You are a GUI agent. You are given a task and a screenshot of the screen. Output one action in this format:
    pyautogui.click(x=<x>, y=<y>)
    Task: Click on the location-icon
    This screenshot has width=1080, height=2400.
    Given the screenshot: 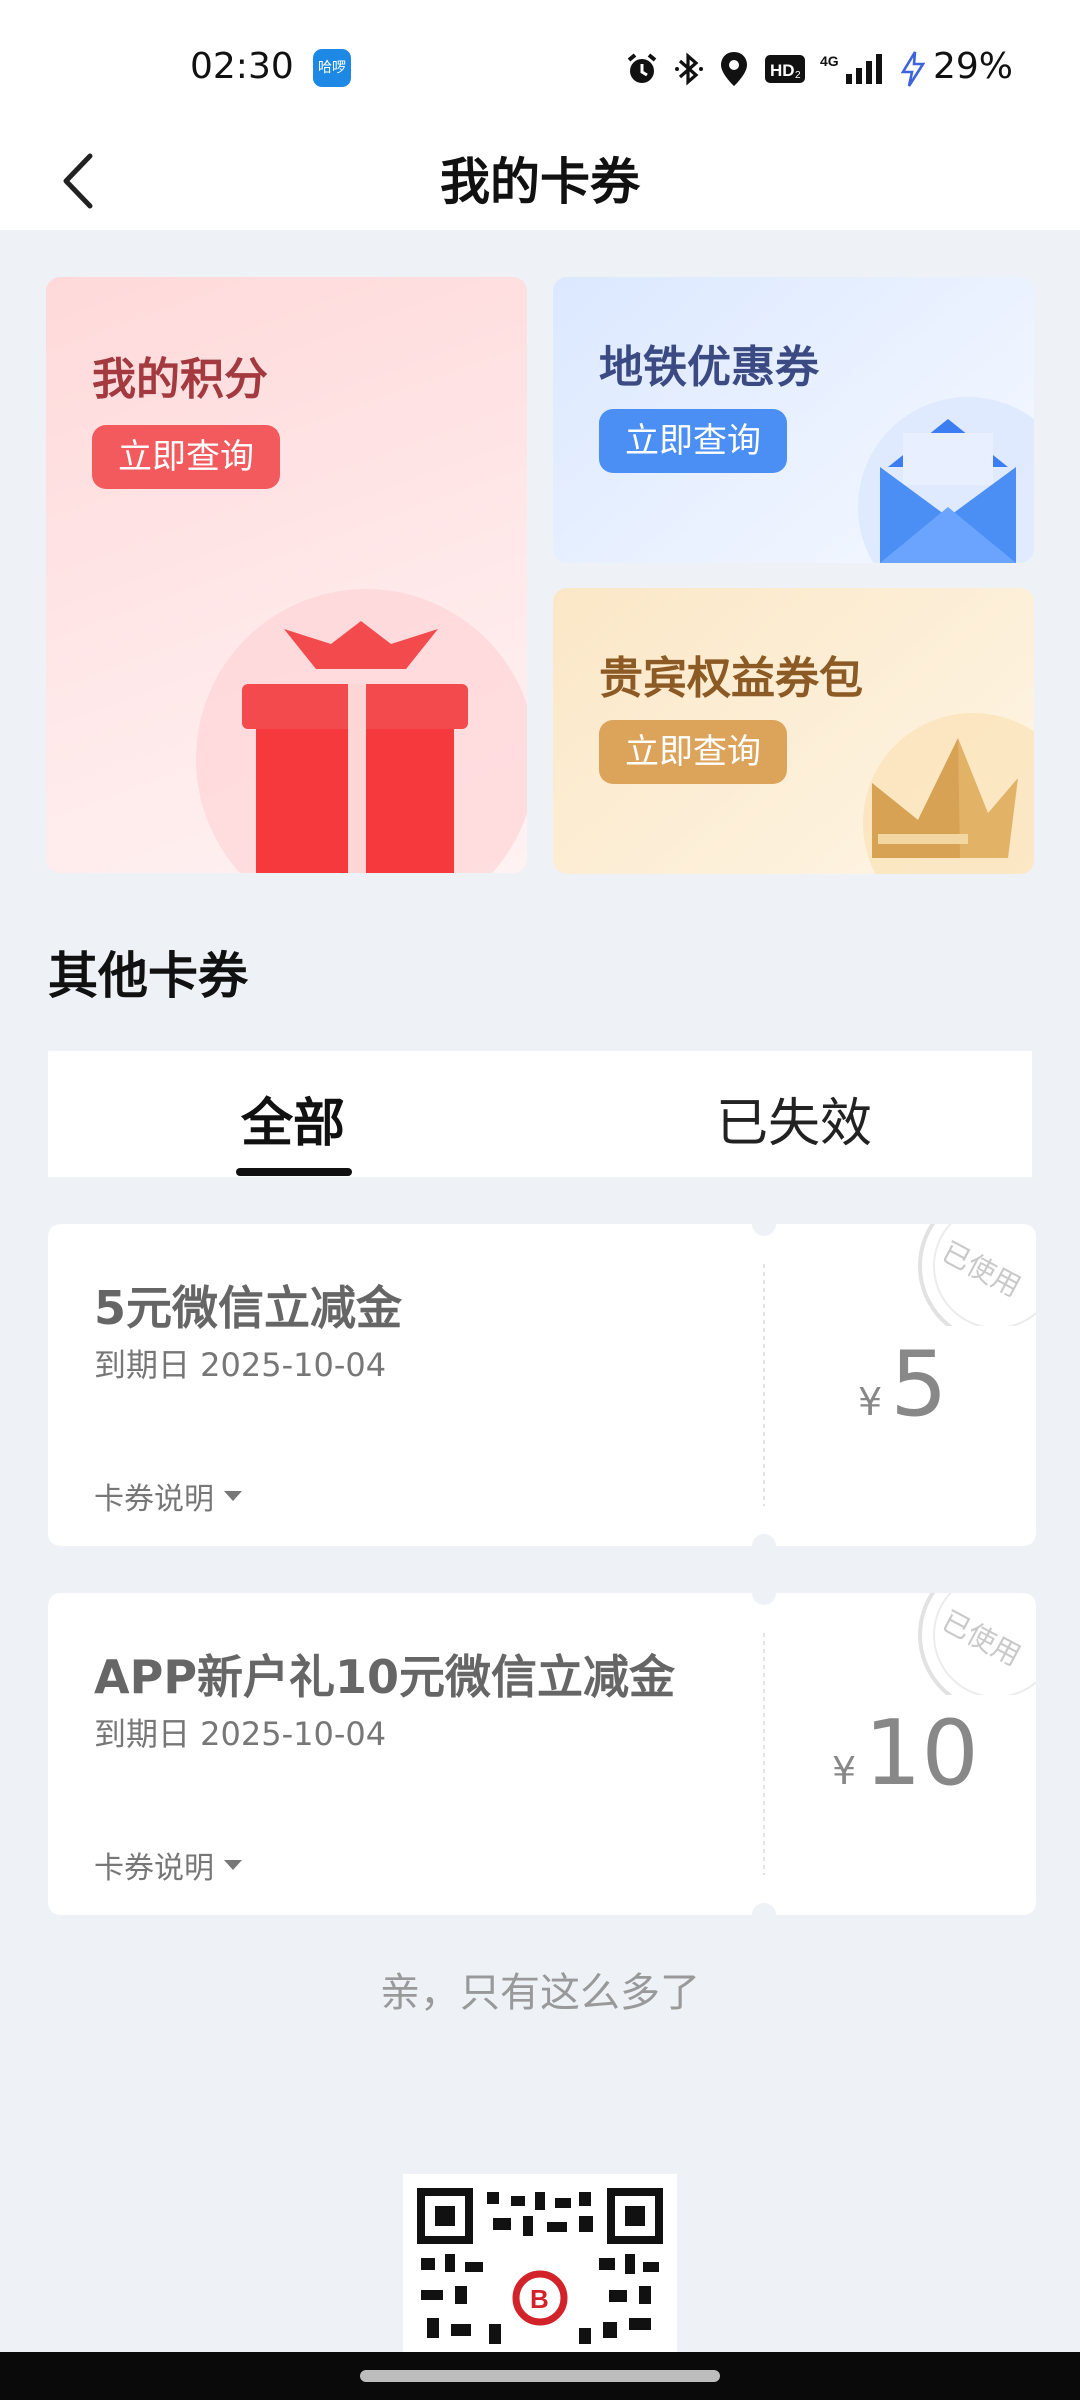 What is the action you would take?
    pyautogui.click(x=734, y=69)
    